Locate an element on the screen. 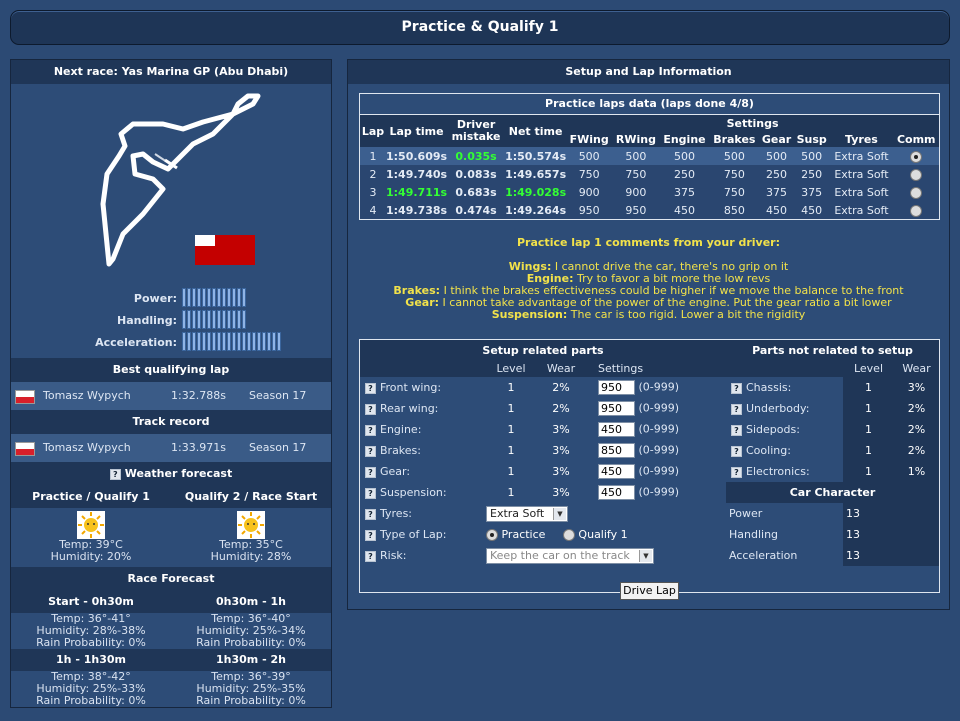  track-record-row: Tomasz Wypych 1:33.971s Season 17 is located at coordinates (171, 448).